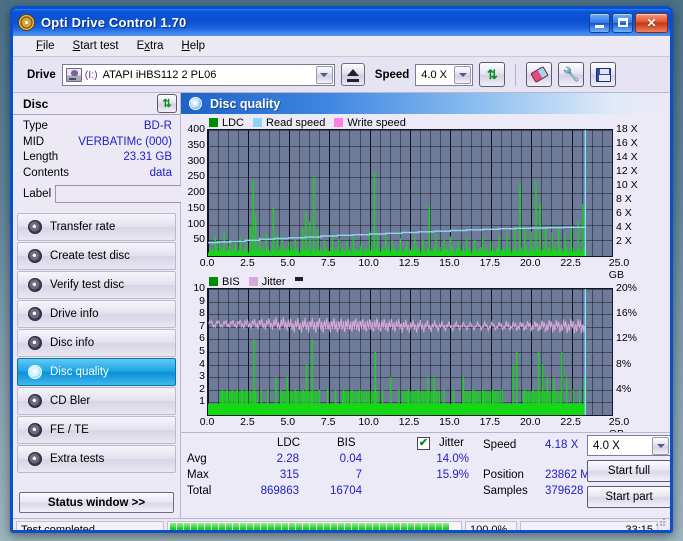 The height and width of the screenshot is (541, 683). I want to click on sidebar-item-disc-quality: Disc quality, so click(96, 372).